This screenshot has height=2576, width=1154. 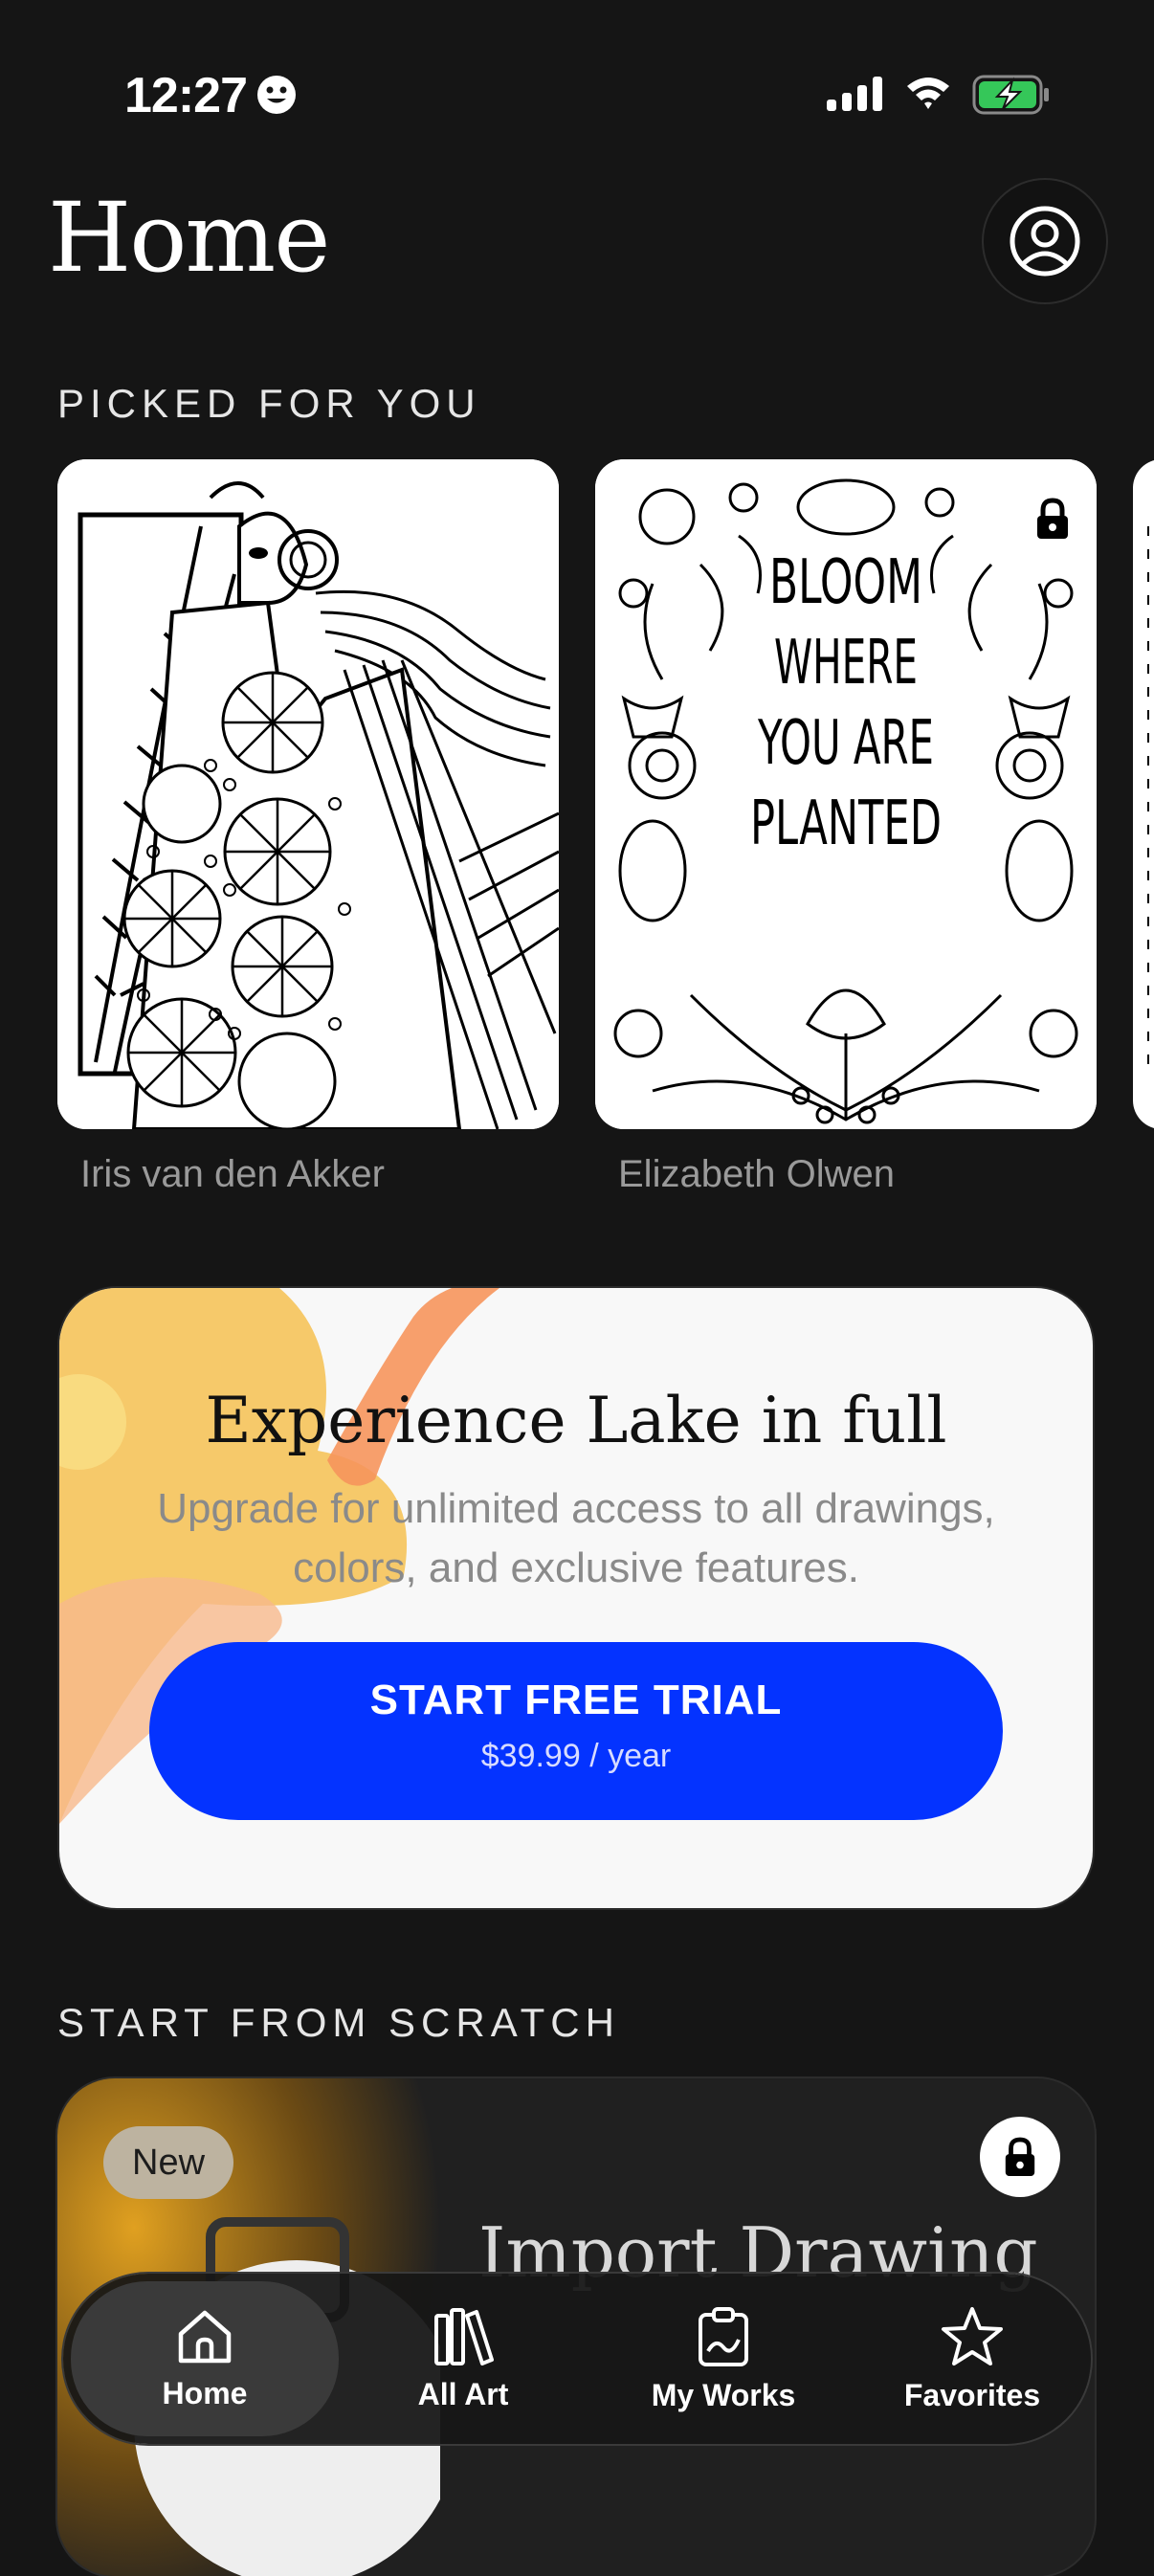 What do you see at coordinates (576, 1731) in the screenshot?
I see `start-free-trial-button: START FREE TRIAL $39.99 / year` at bounding box center [576, 1731].